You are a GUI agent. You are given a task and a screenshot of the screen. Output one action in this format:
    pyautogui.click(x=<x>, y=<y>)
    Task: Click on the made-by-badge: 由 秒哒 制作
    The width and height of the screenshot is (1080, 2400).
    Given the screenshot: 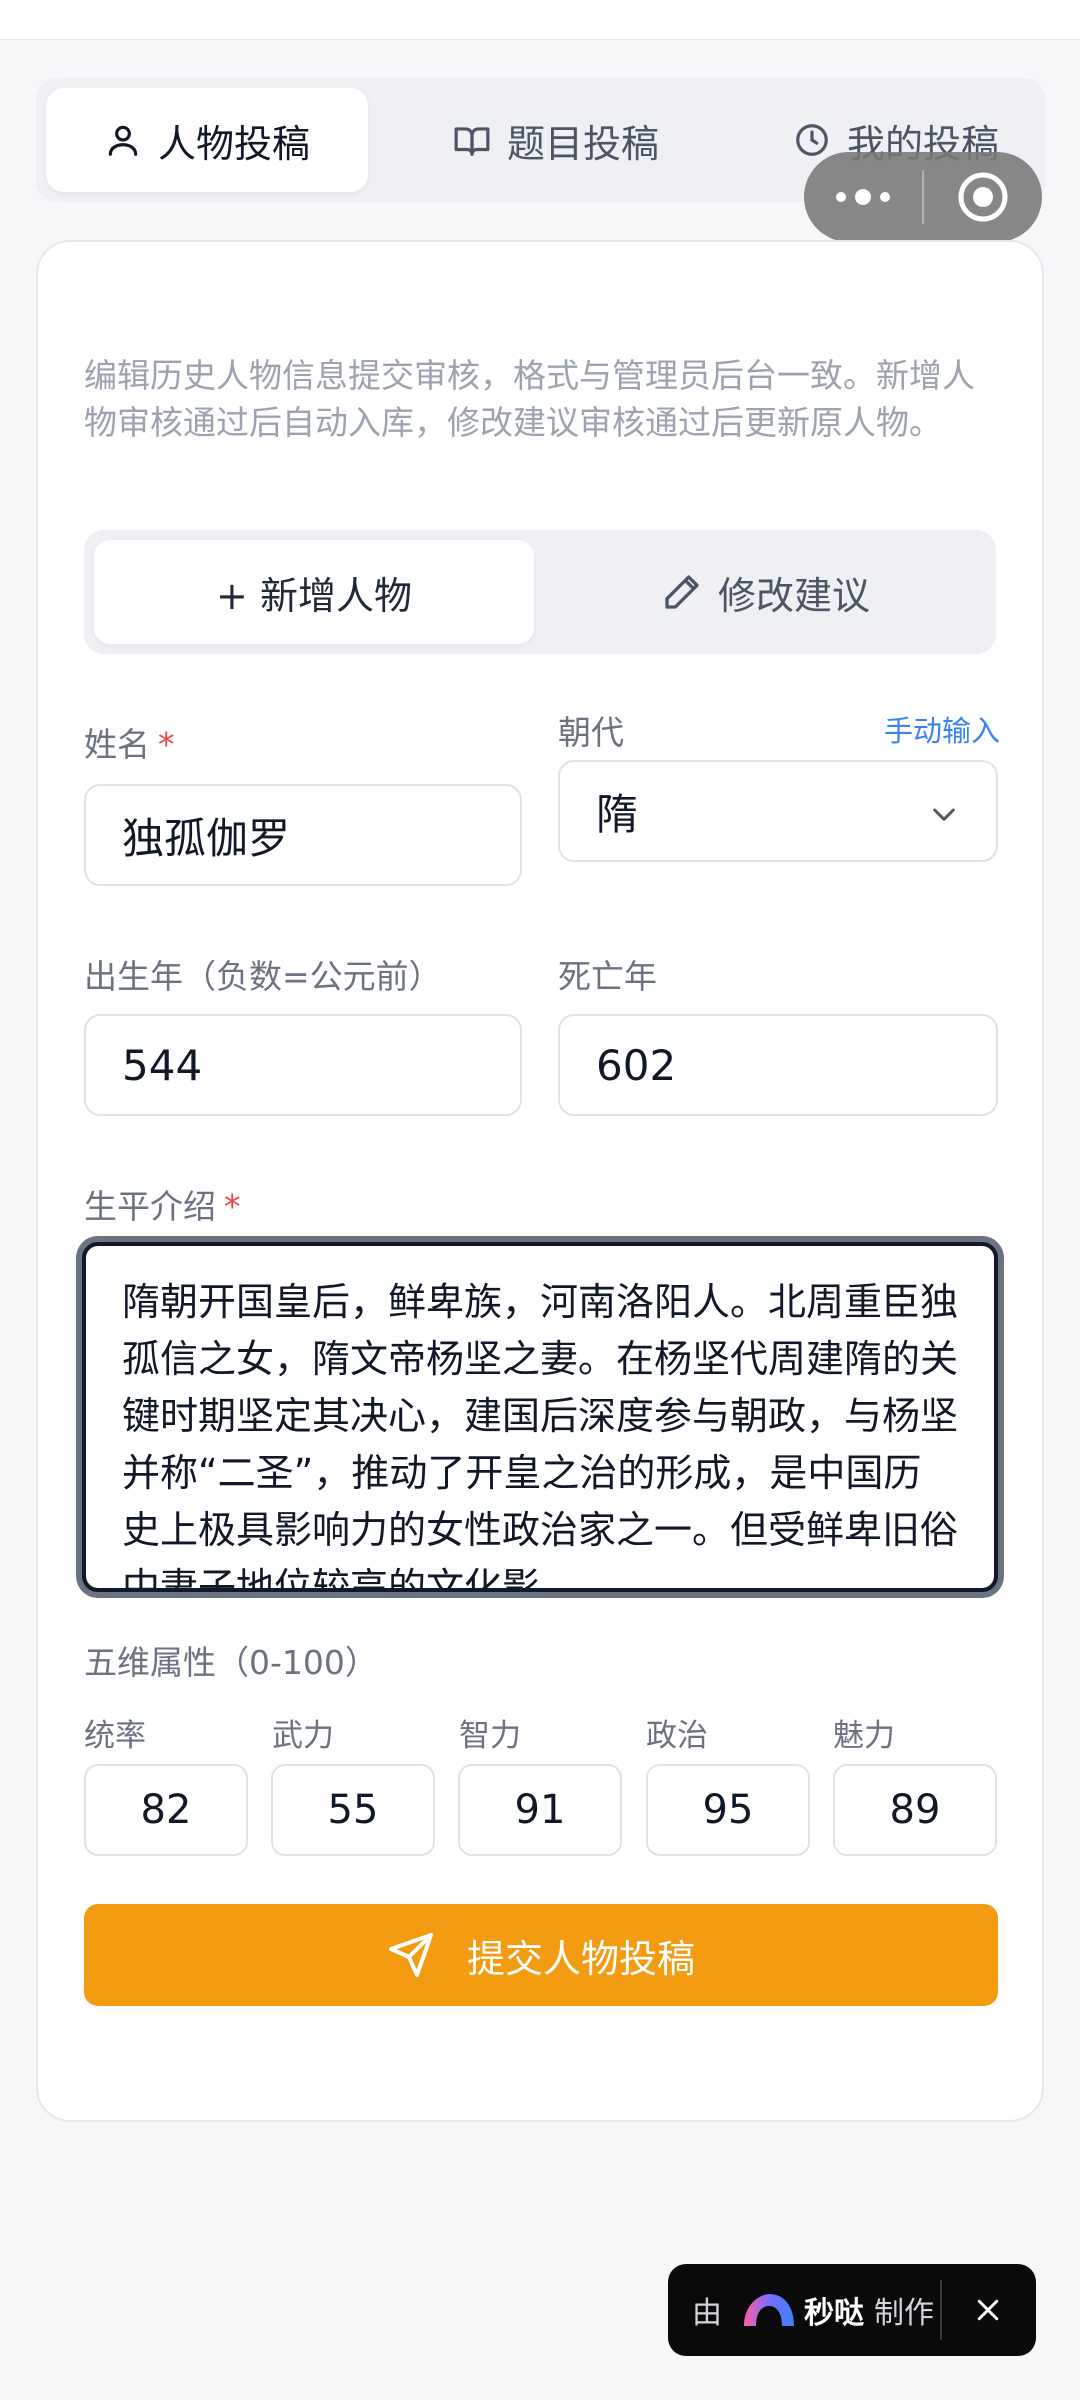 What is the action you would take?
    pyautogui.click(x=852, y=2310)
    